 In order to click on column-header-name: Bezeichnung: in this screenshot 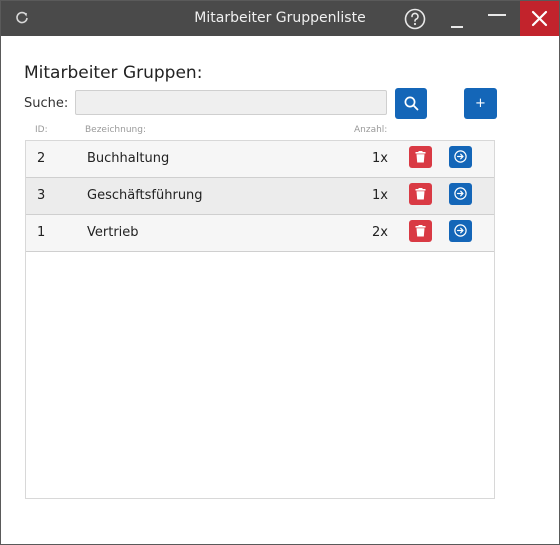, I will do `click(115, 130)`.